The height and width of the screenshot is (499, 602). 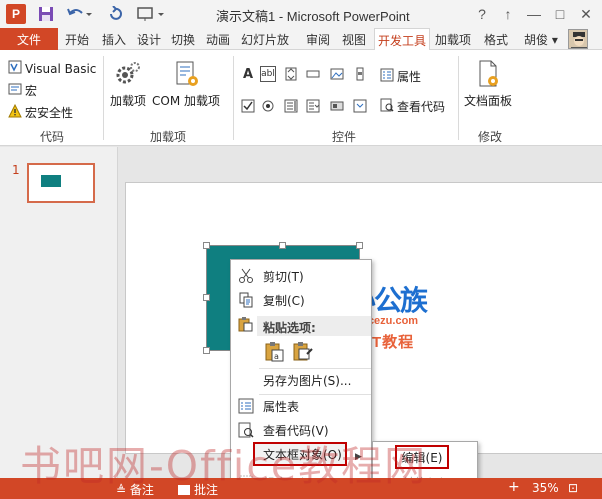 I want to click on slide-thumbnail-pane: 1, so click(x=59, y=312).